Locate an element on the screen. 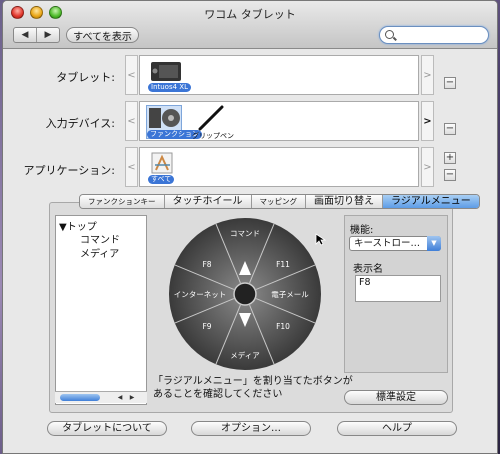 This screenshot has height=454, width=500. tablet-remove-button: − is located at coordinates (450, 83).